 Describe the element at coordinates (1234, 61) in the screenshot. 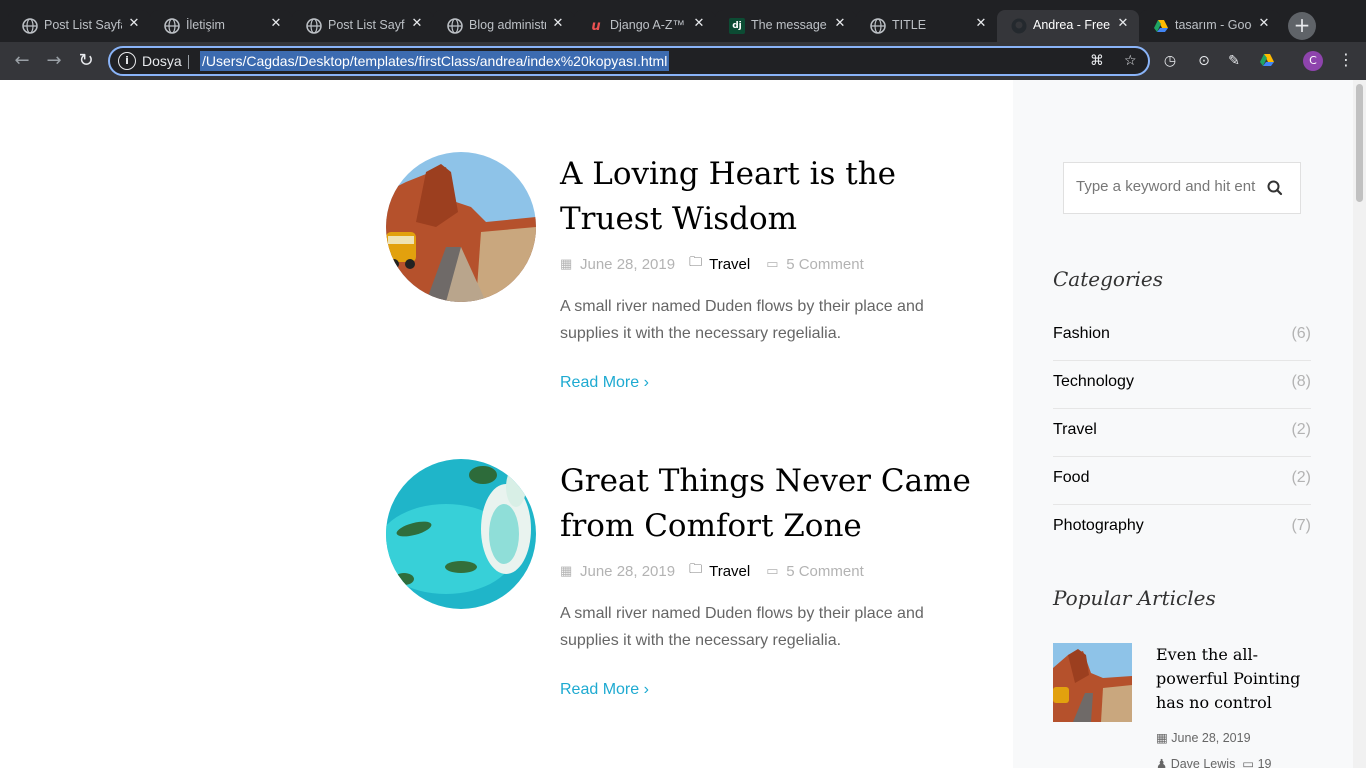

I see `extension-pen-icon: ✎` at that location.